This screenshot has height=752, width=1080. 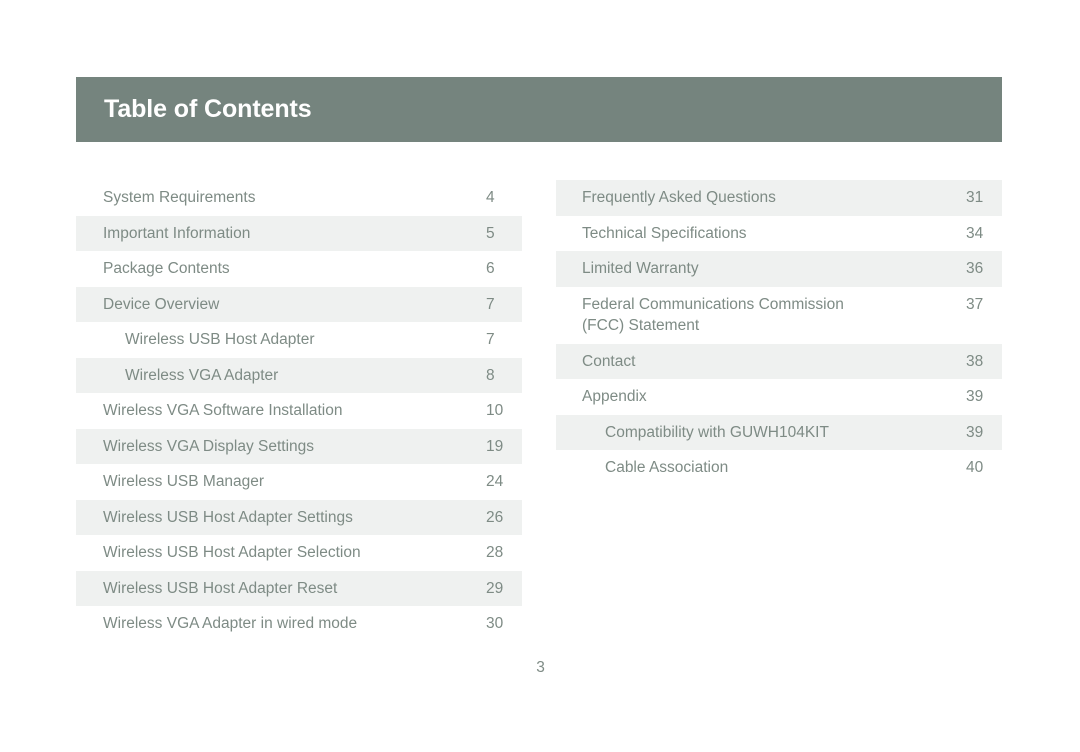 I want to click on toc-entry-page-number: 5, so click(x=490, y=233).